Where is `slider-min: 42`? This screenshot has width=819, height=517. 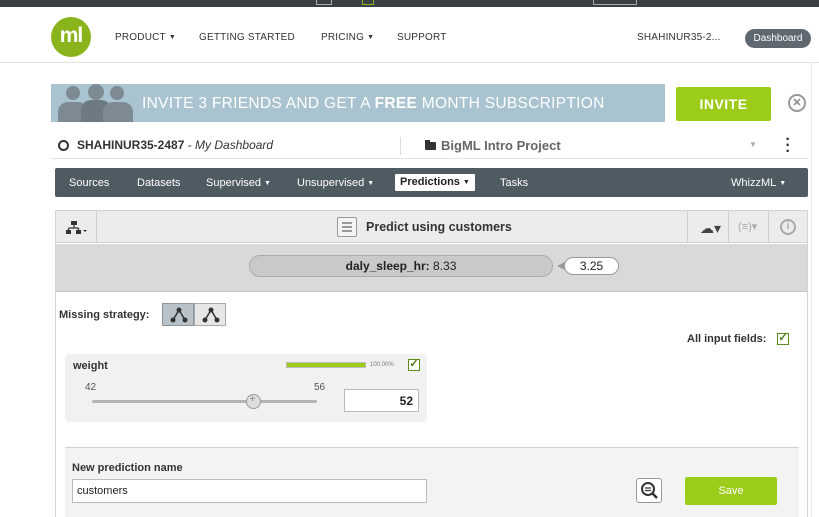
slider-min: 42 is located at coordinates (91, 387).